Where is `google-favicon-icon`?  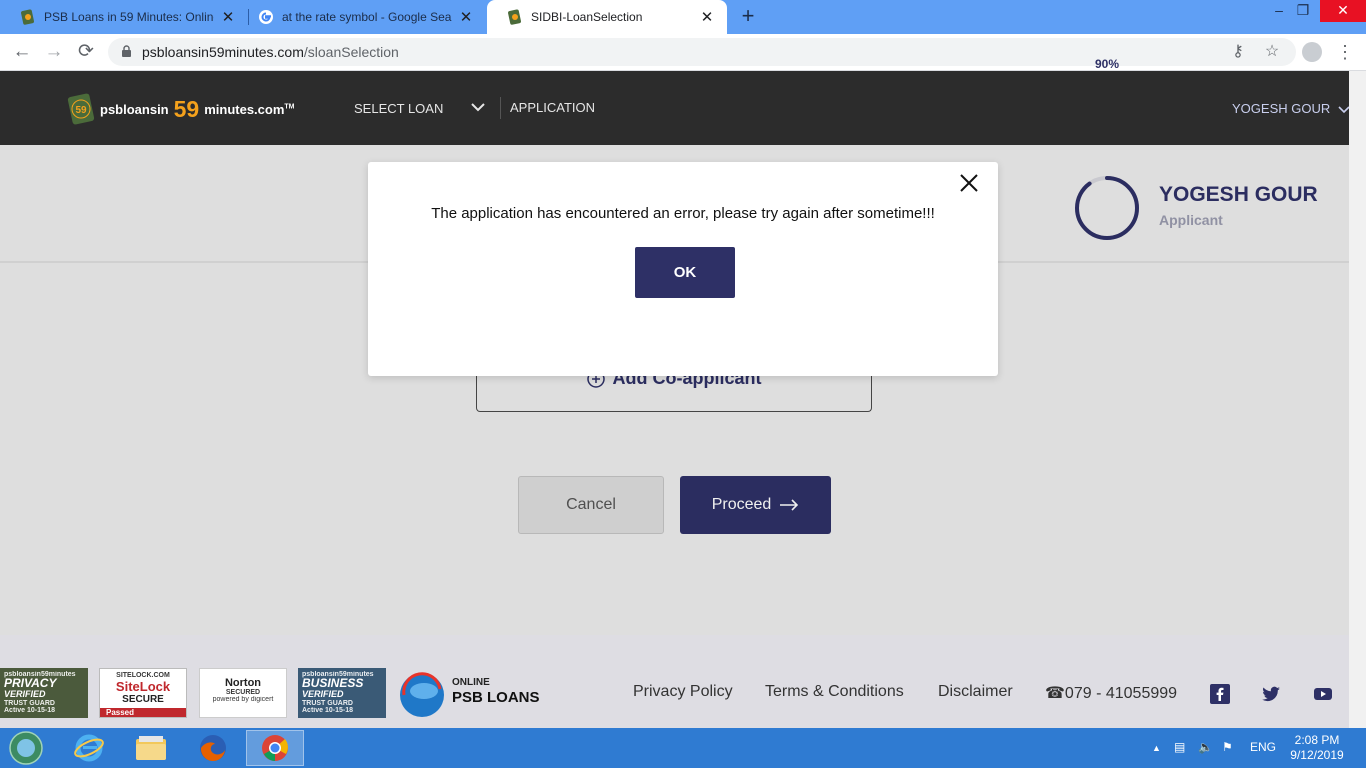
google-favicon-icon is located at coordinates (266, 17).